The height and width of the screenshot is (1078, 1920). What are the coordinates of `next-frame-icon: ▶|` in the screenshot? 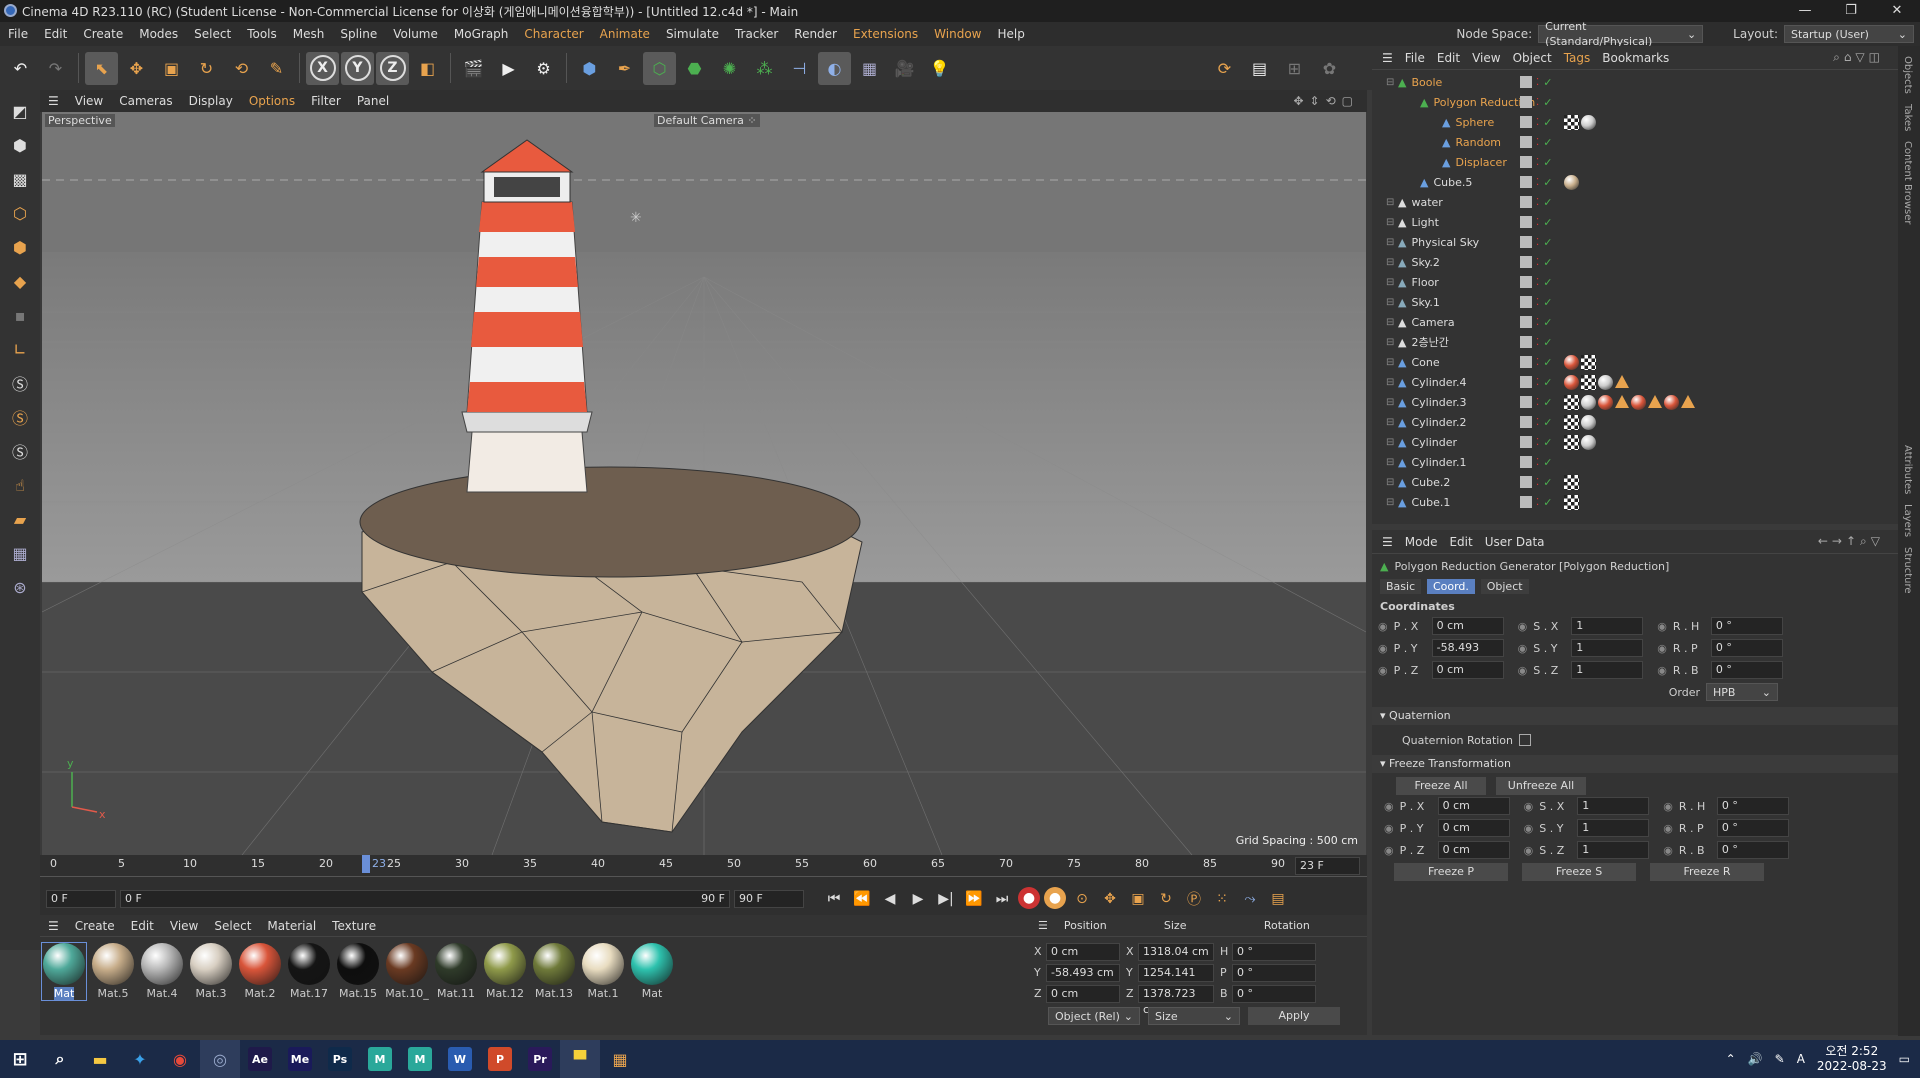 It's located at (946, 899).